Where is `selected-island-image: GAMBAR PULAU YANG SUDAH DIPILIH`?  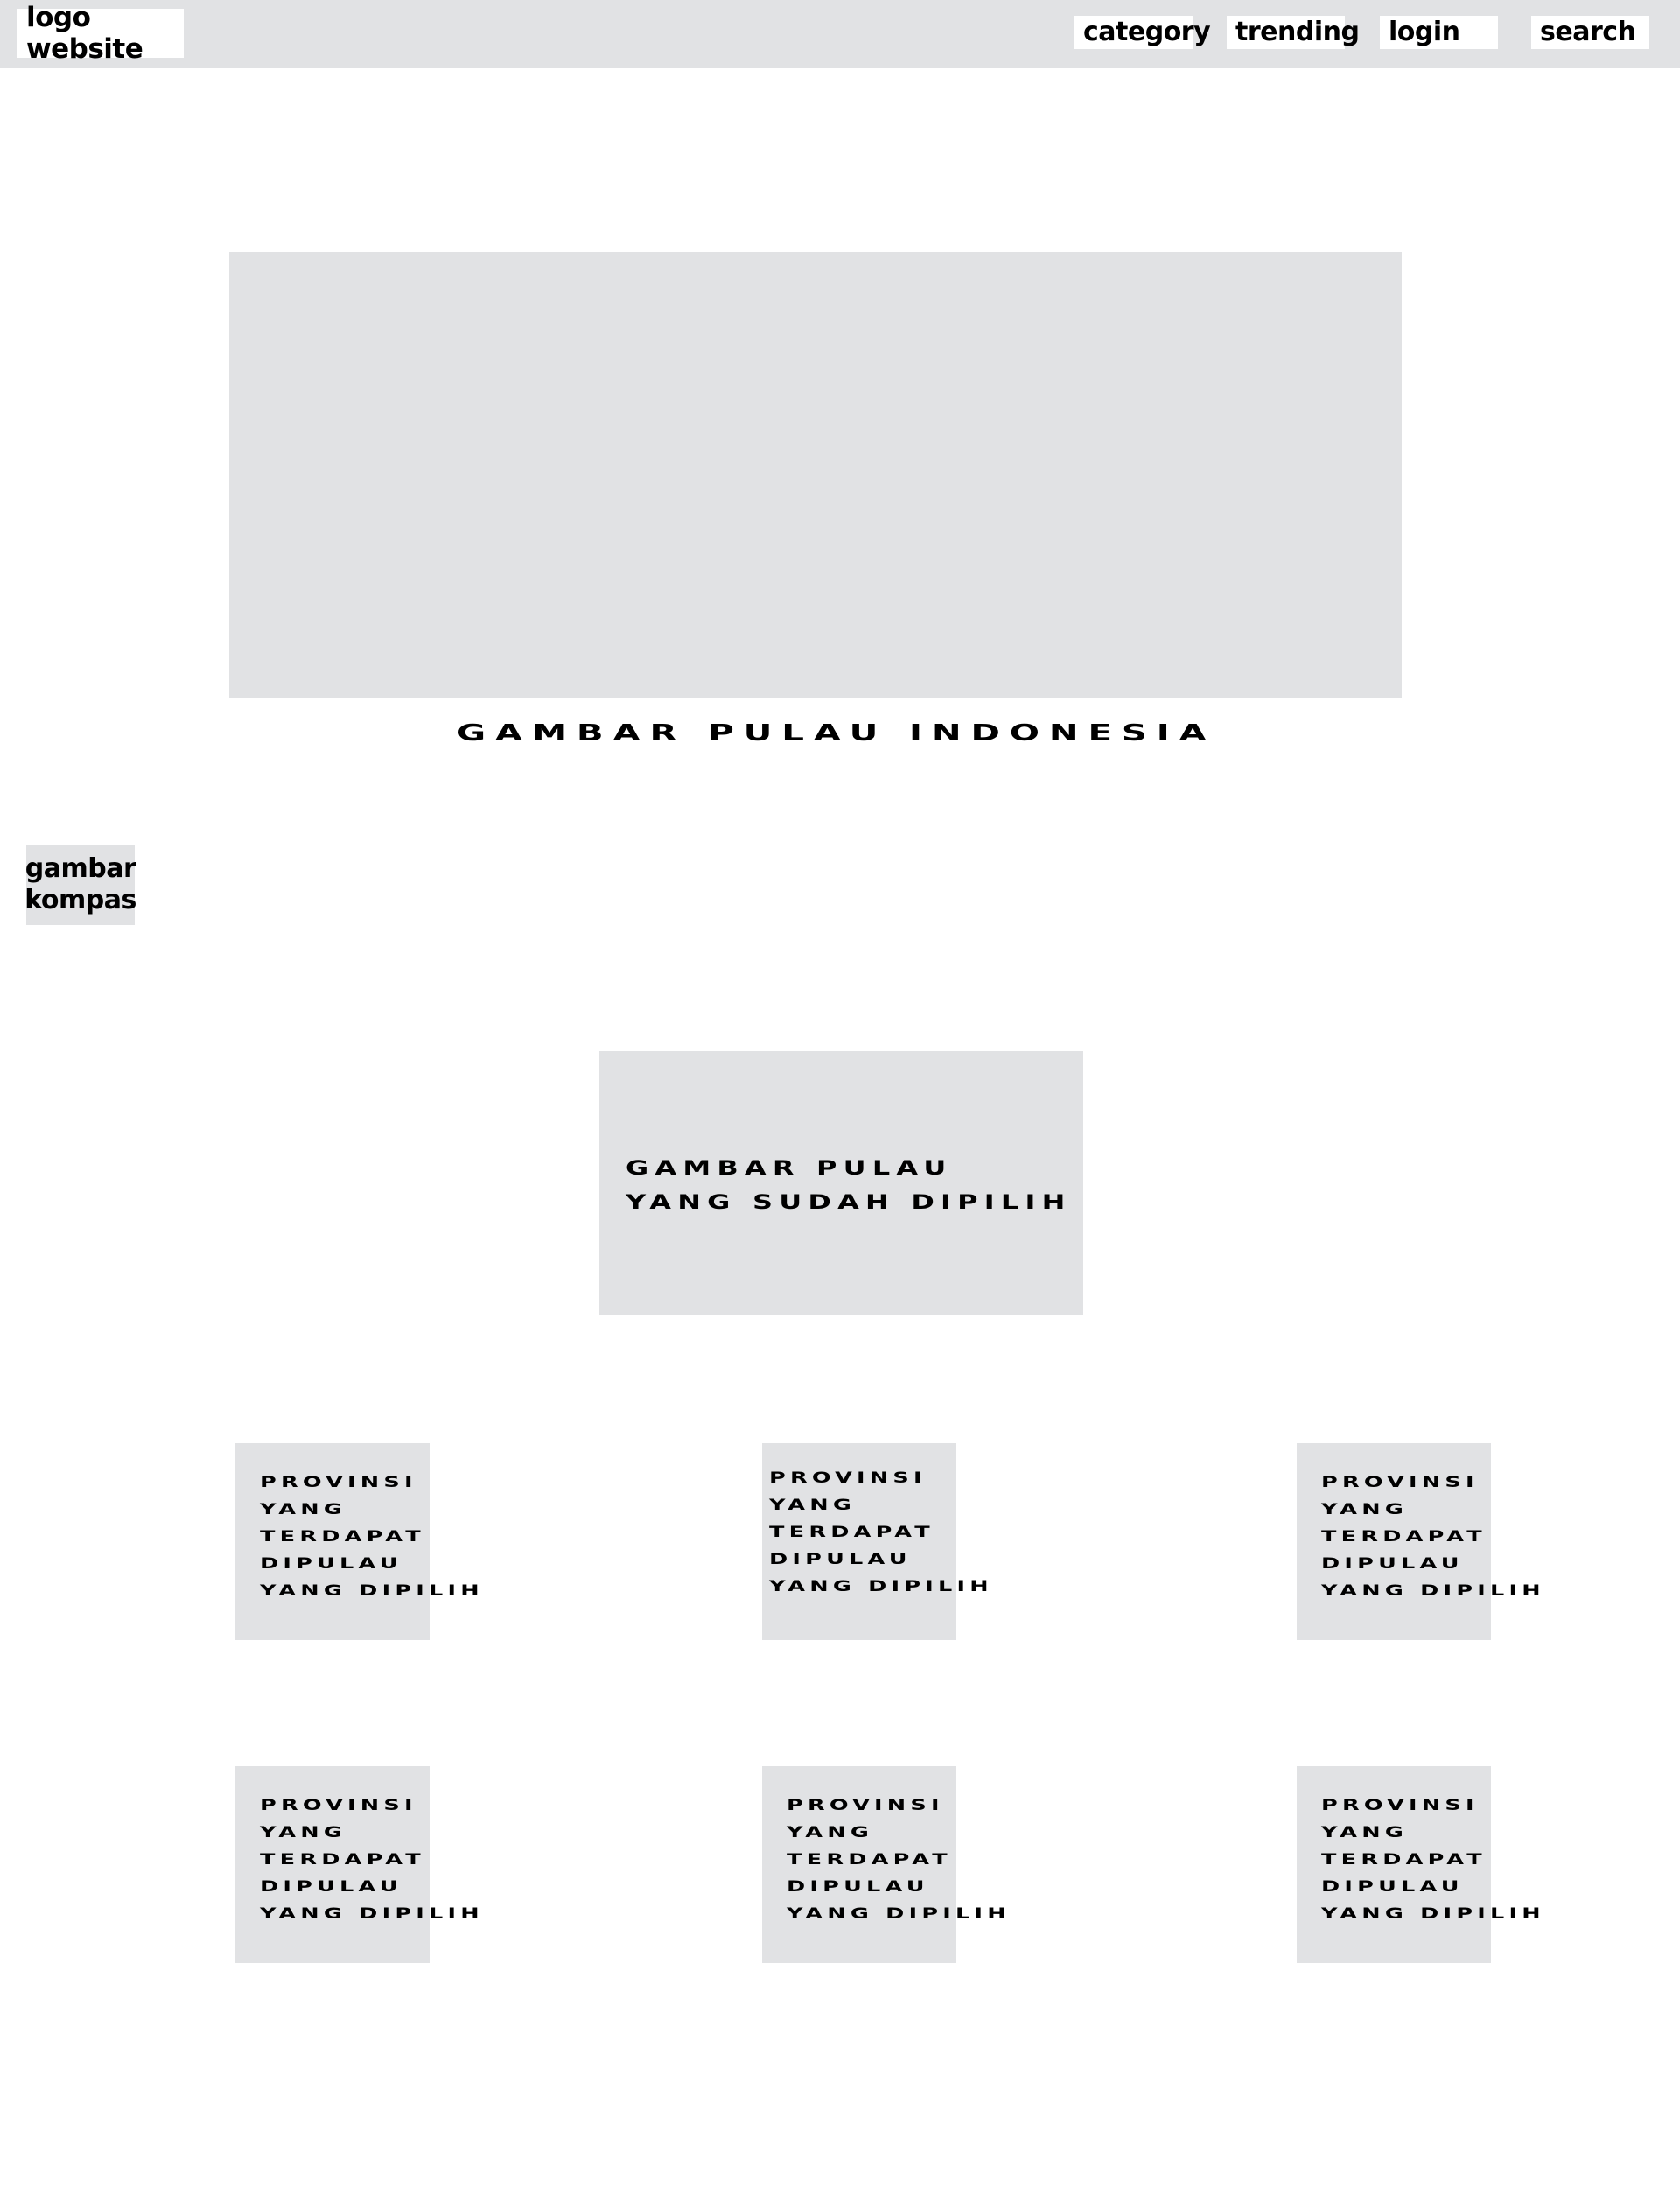 selected-island-image: GAMBAR PULAU YANG SUDAH DIPILIH is located at coordinates (841, 1183).